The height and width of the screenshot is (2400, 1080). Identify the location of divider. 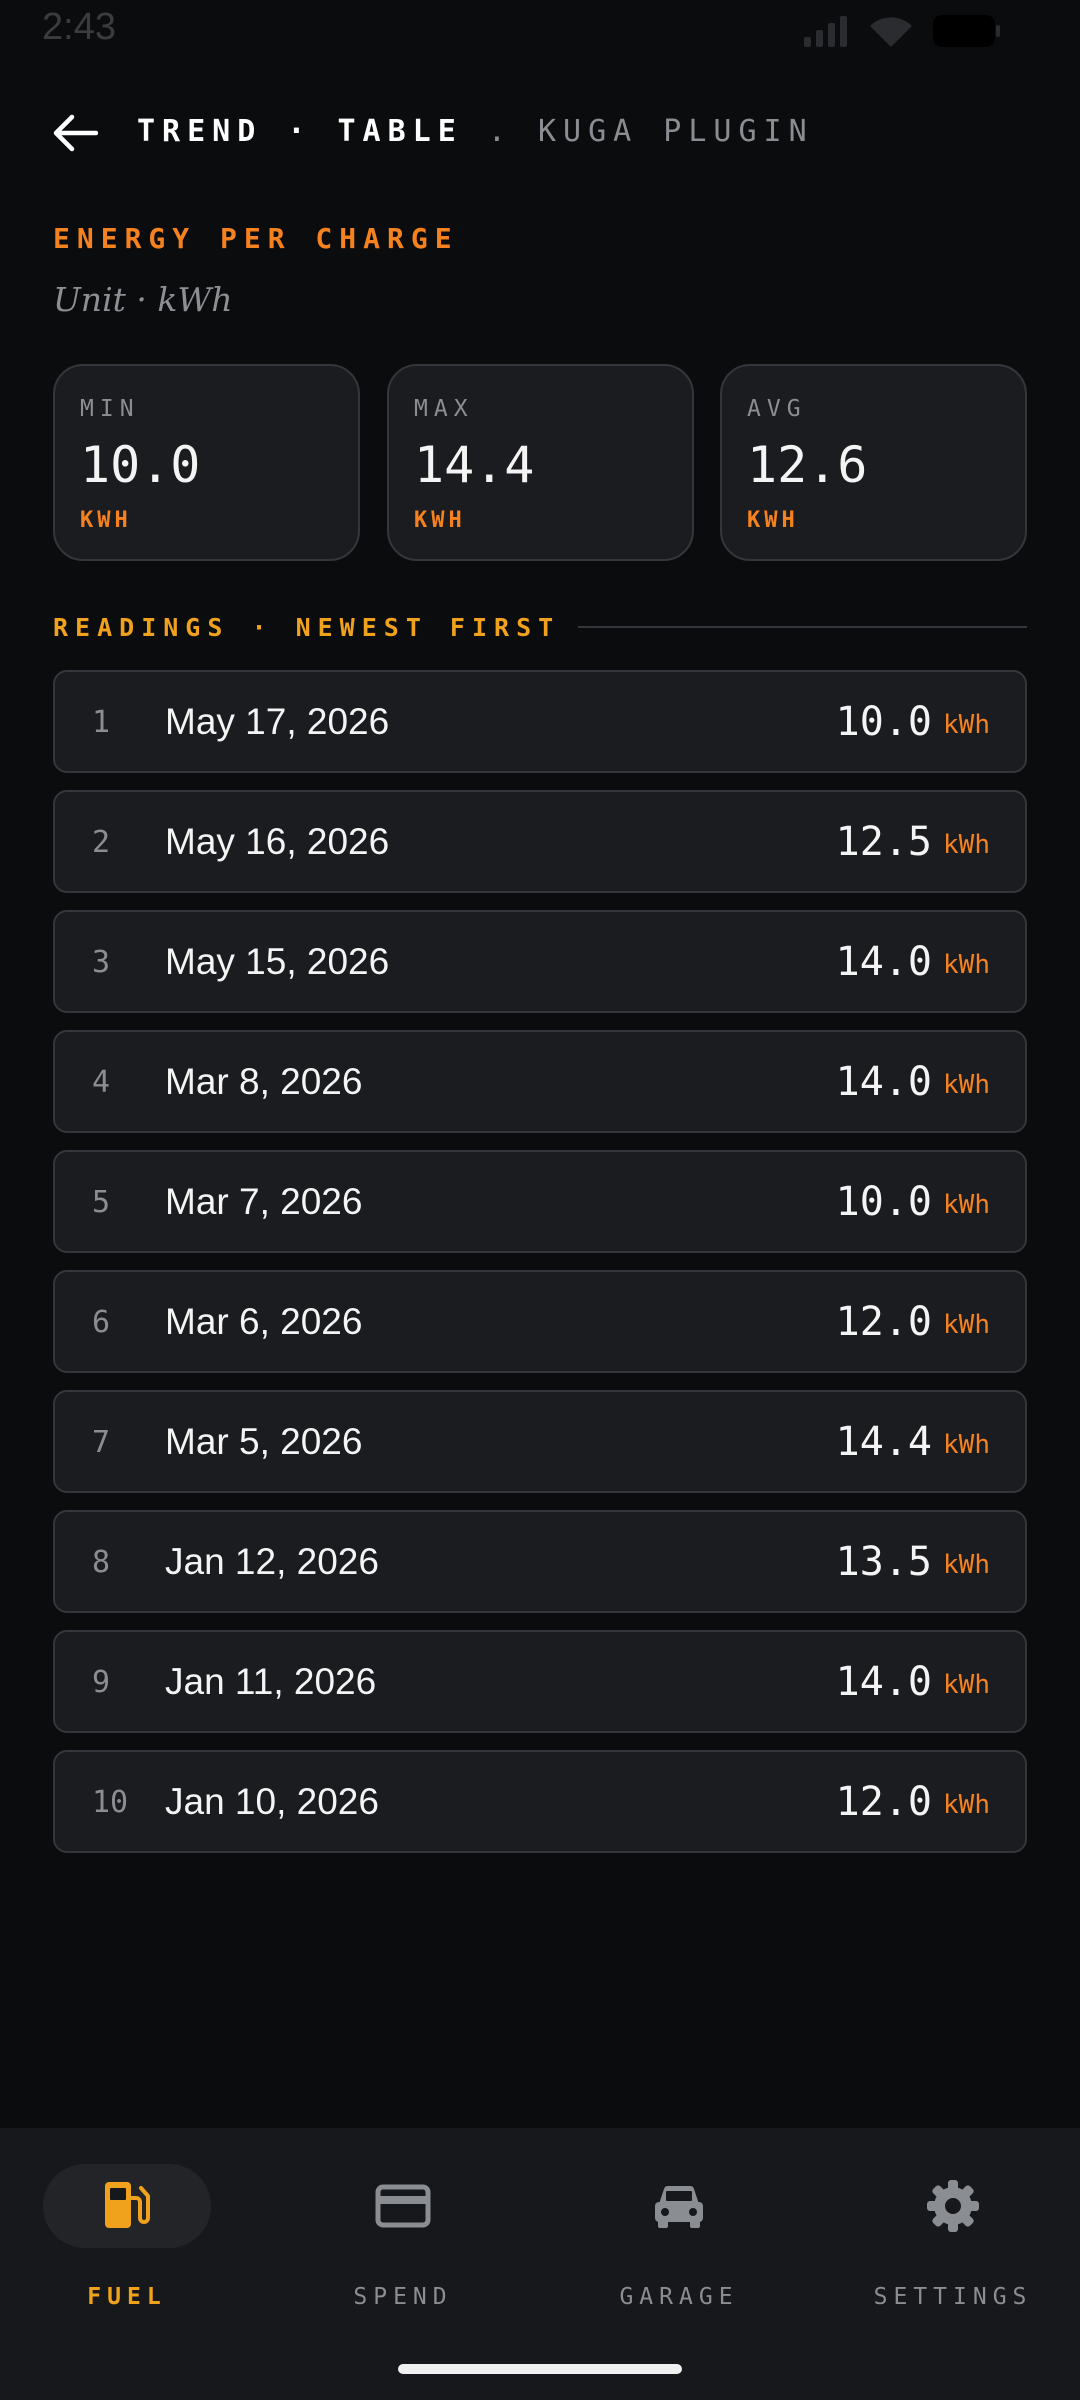
(802, 627).